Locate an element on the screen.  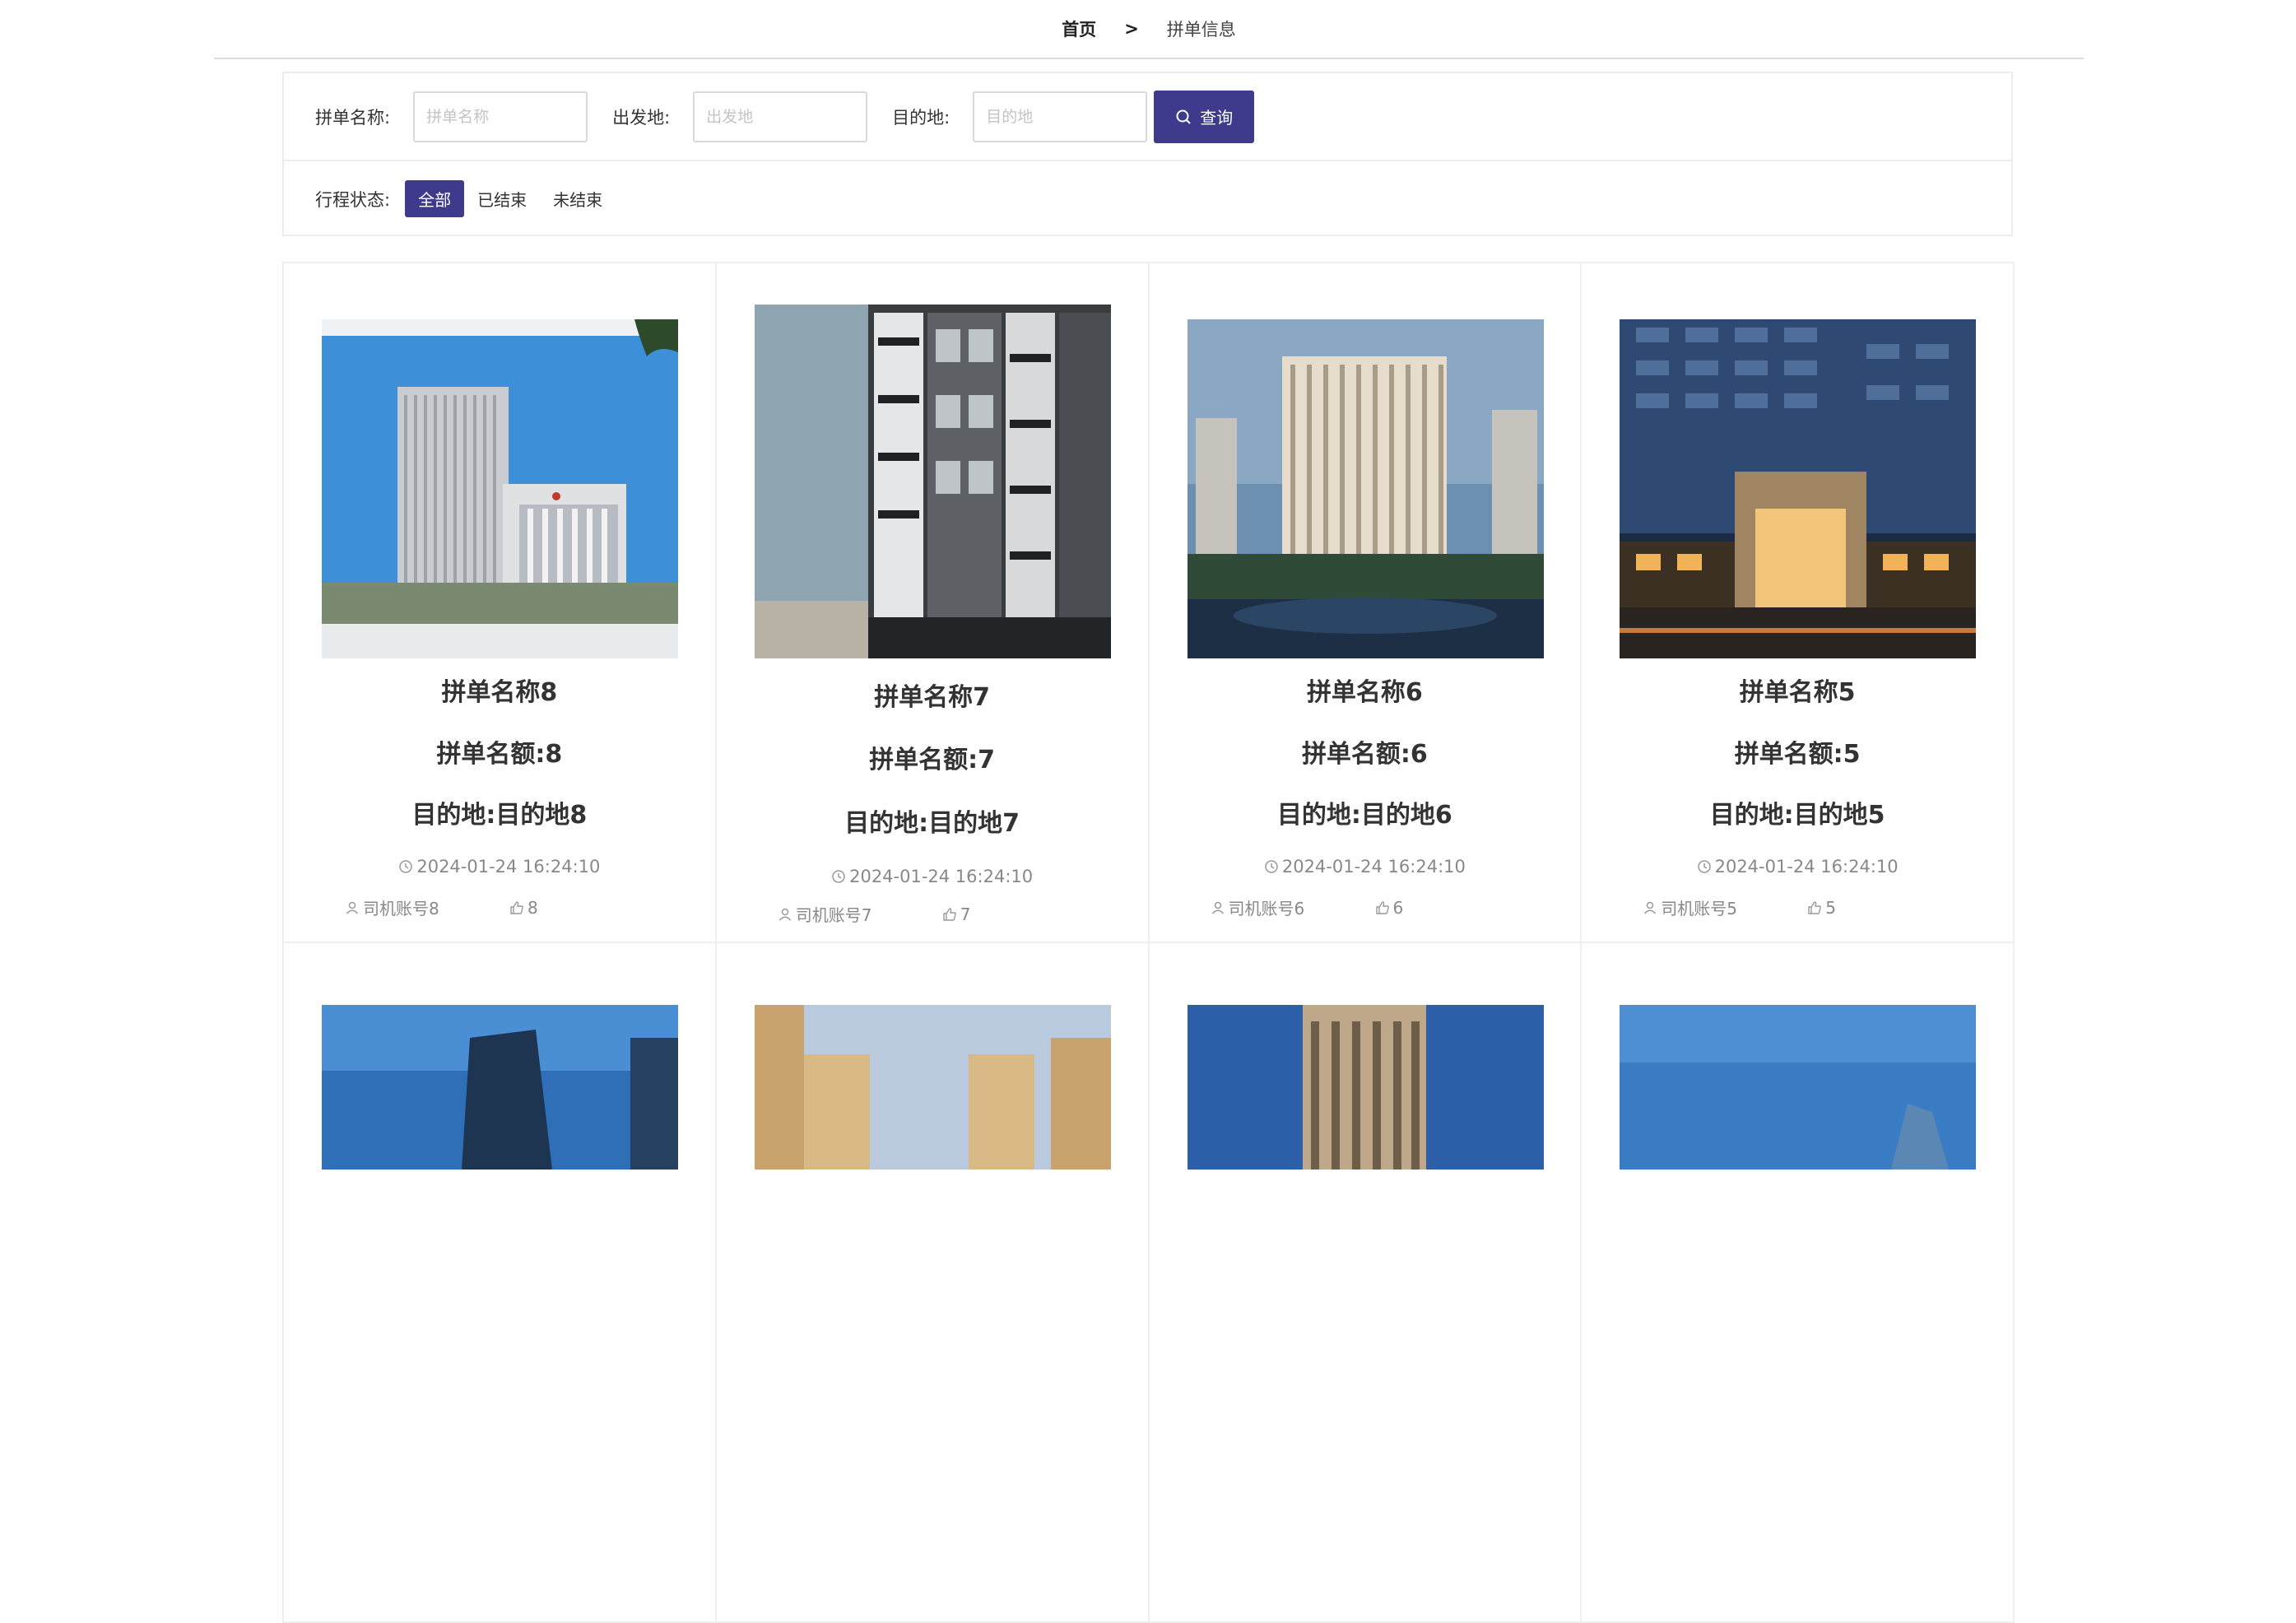
card-driver-text: 司机账号8 is located at coordinates (401, 908).